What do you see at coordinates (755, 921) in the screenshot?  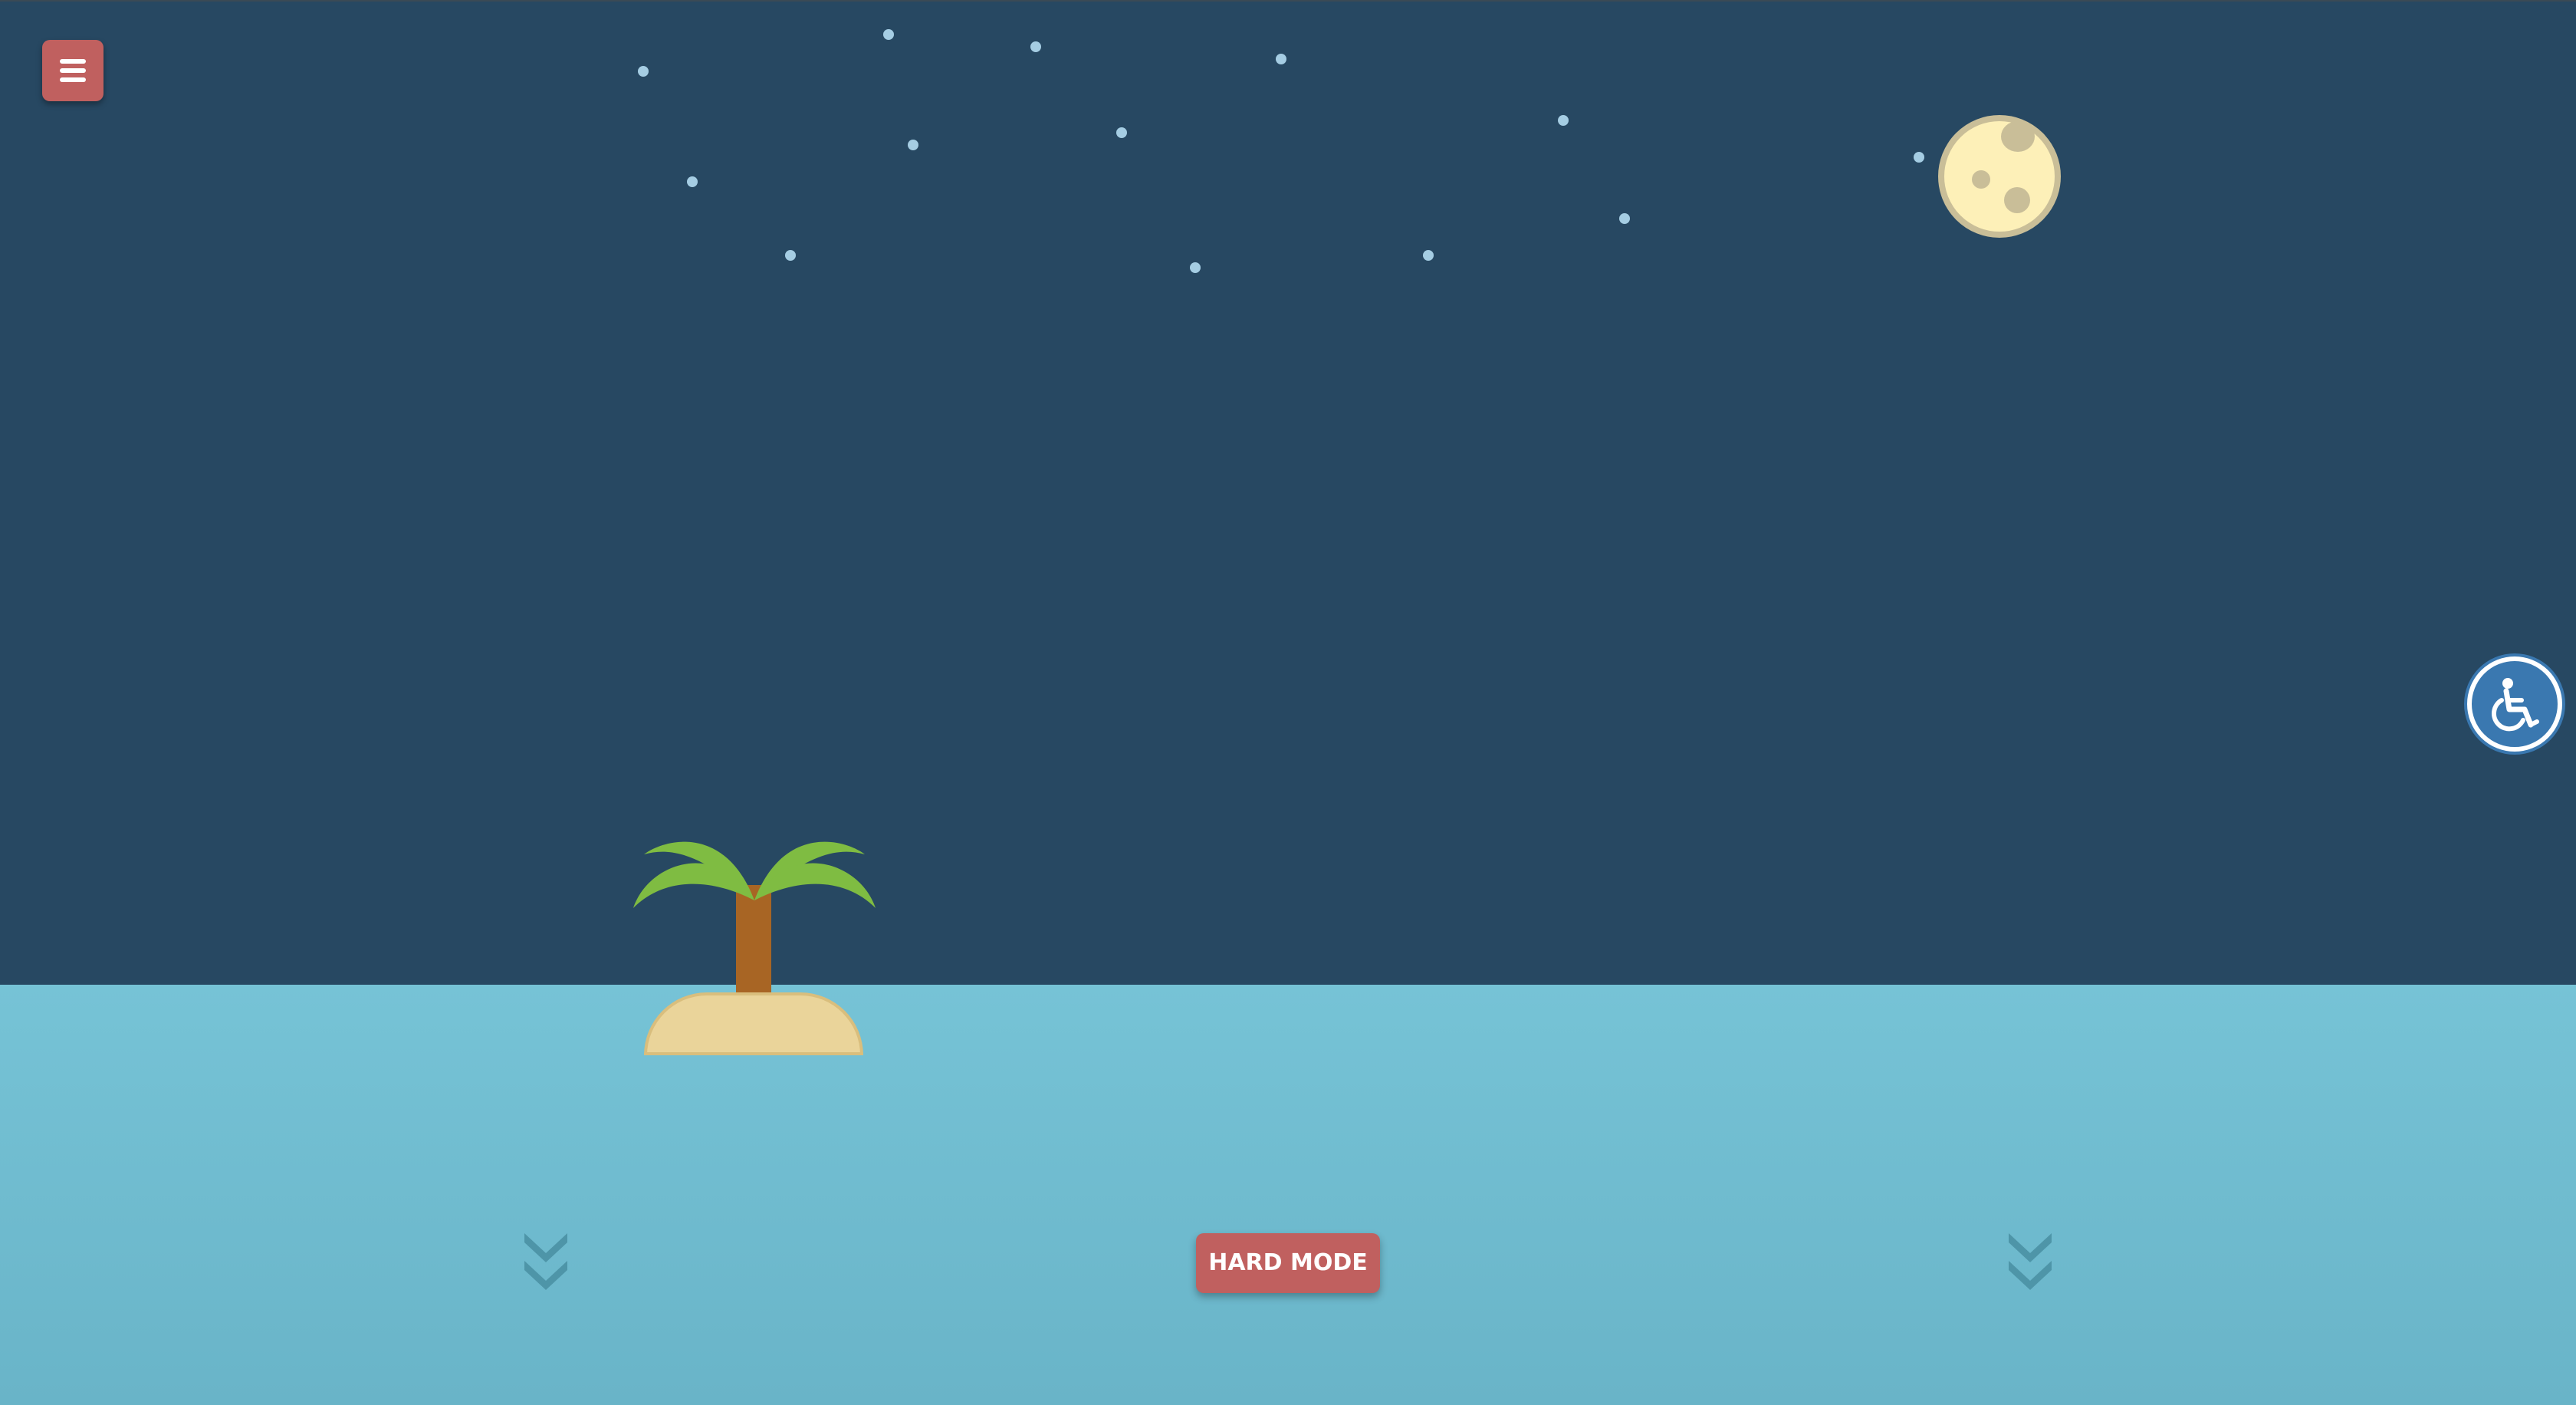 I see `palm-tree-icon` at bounding box center [755, 921].